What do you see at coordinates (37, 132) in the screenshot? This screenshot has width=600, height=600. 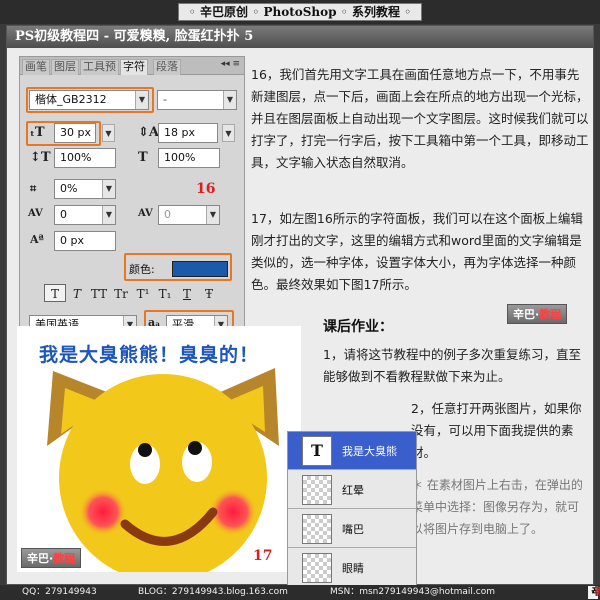 I see `font-size-icon: ₜT` at bounding box center [37, 132].